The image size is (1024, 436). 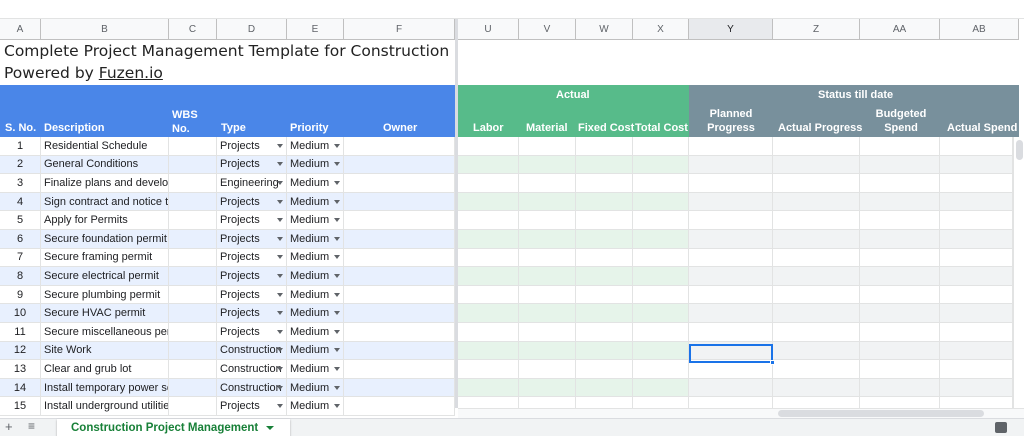 I want to click on fuzen-link: Fuzen.io, so click(x=131, y=73).